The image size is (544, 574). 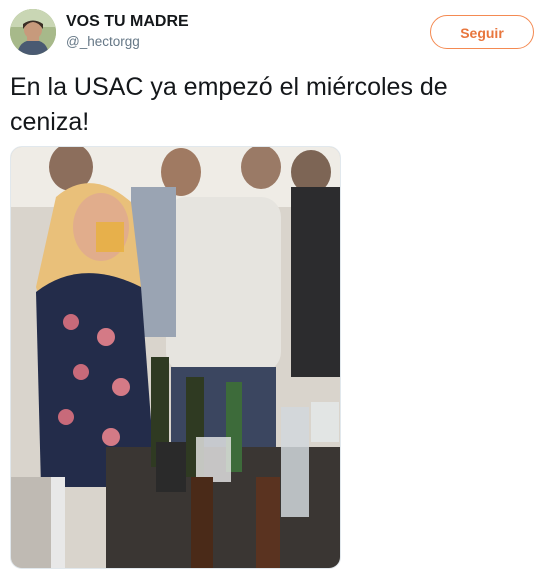 I want to click on author-info: VOS TU MADRE @_hectorgg, so click(x=127, y=31).